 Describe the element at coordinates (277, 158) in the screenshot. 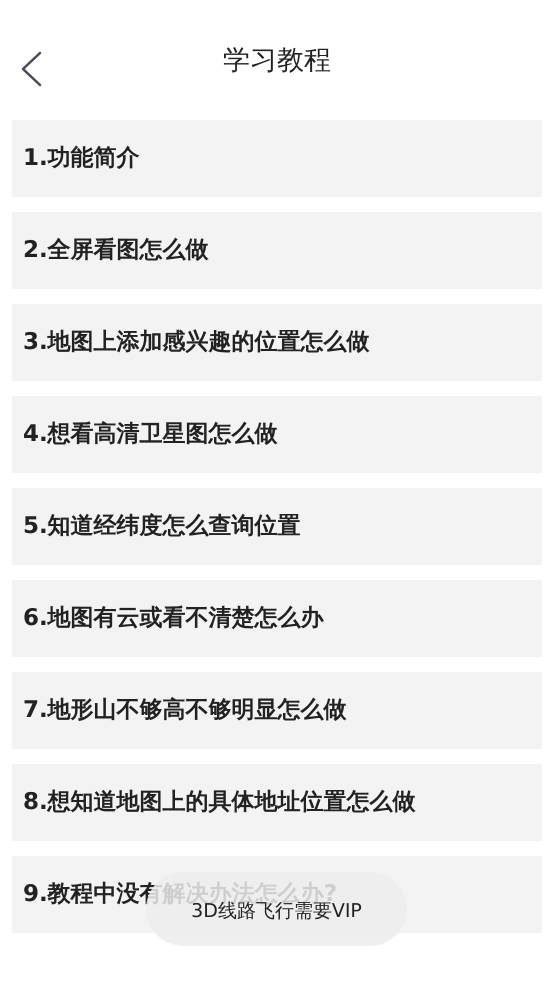

I see `tutorial-item: 1.功能简介` at that location.